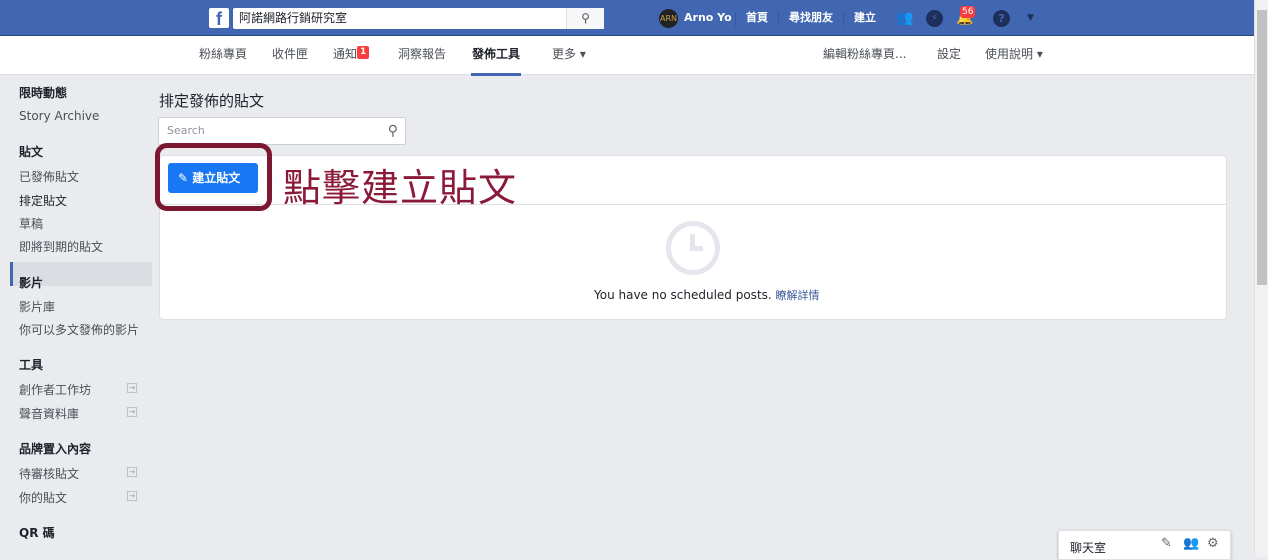 The width and height of the screenshot is (1268, 560). I want to click on sidebar-item-creator-studio: 創作者工作坊, so click(55, 389).